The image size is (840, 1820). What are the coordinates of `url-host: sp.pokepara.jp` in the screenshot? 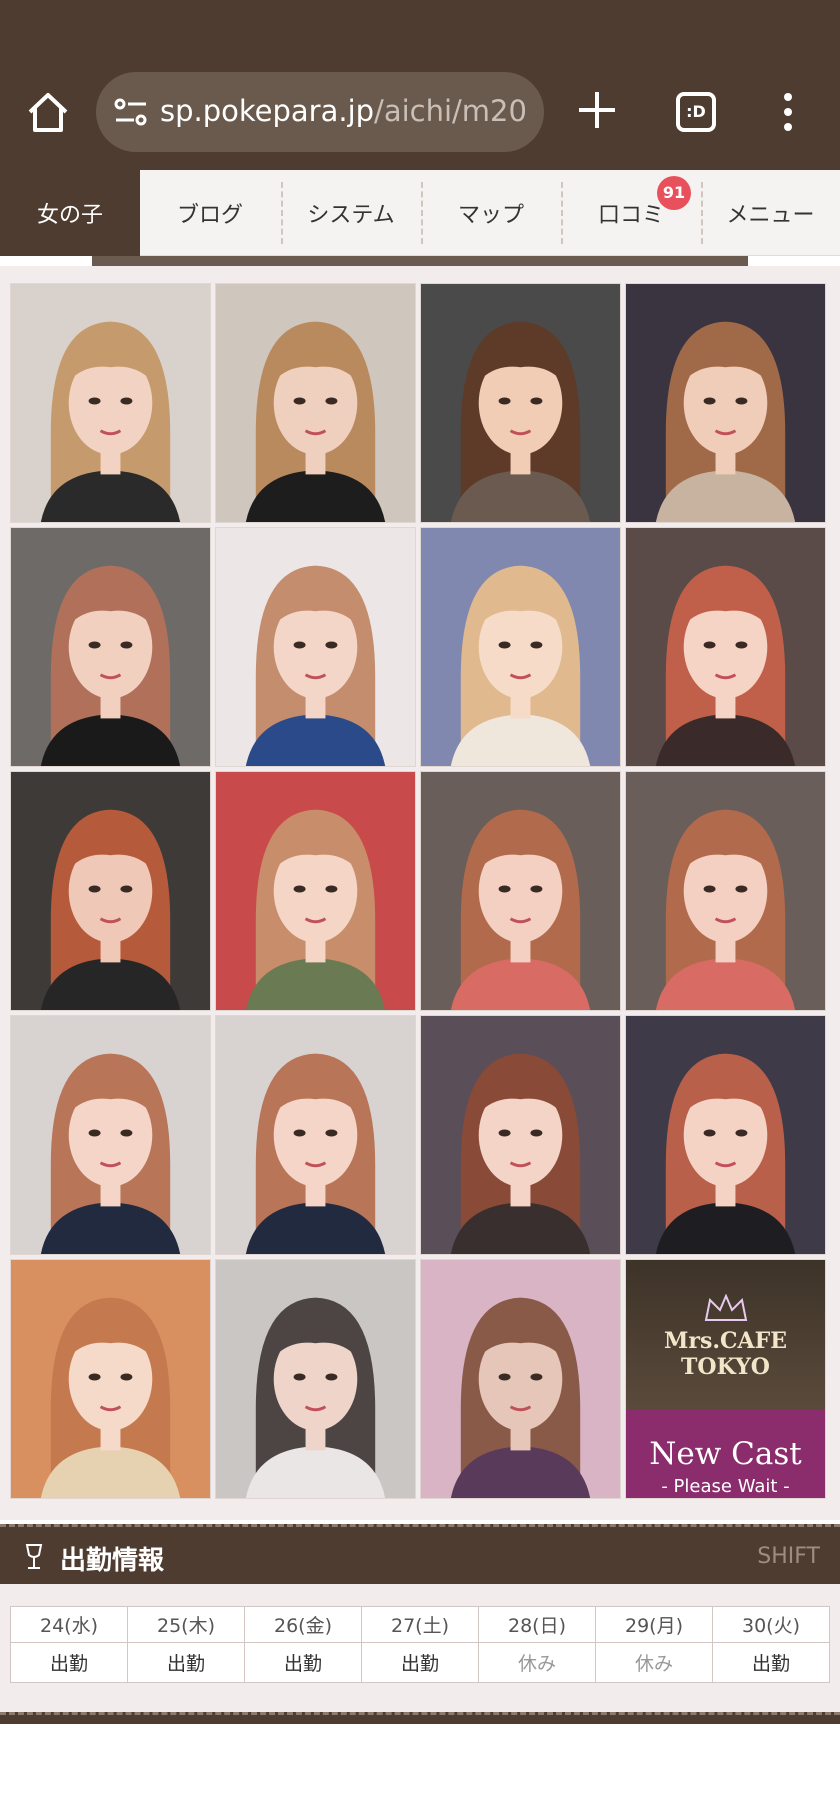 It's located at (267, 111).